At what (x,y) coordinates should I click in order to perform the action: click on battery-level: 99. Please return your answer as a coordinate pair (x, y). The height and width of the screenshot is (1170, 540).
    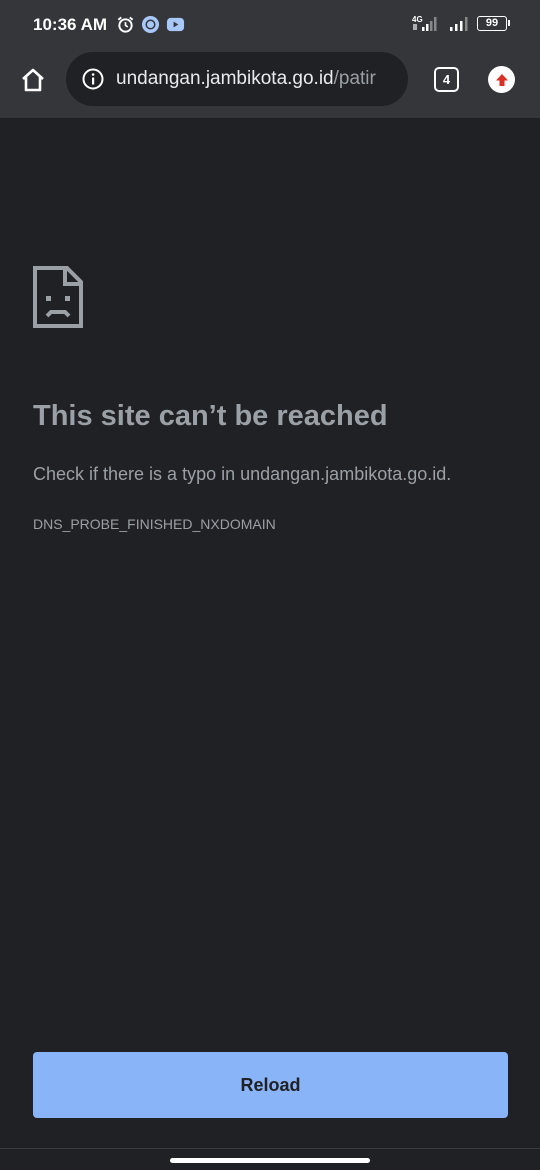
    Looking at the image, I should click on (492, 23).